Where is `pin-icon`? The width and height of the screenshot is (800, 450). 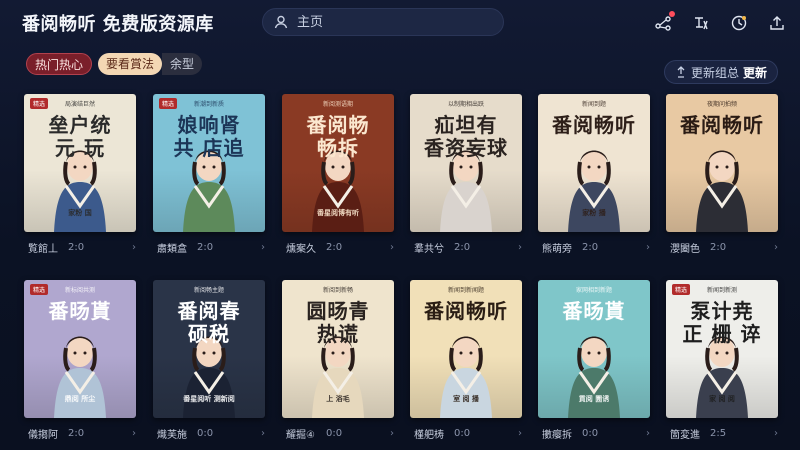
pin-icon is located at coordinates (681, 72).